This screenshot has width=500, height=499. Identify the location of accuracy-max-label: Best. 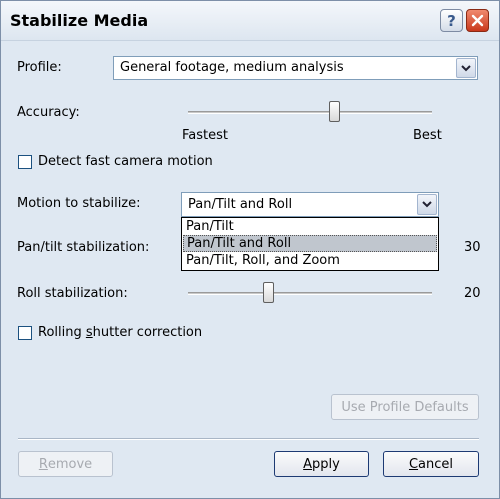
(427, 135).